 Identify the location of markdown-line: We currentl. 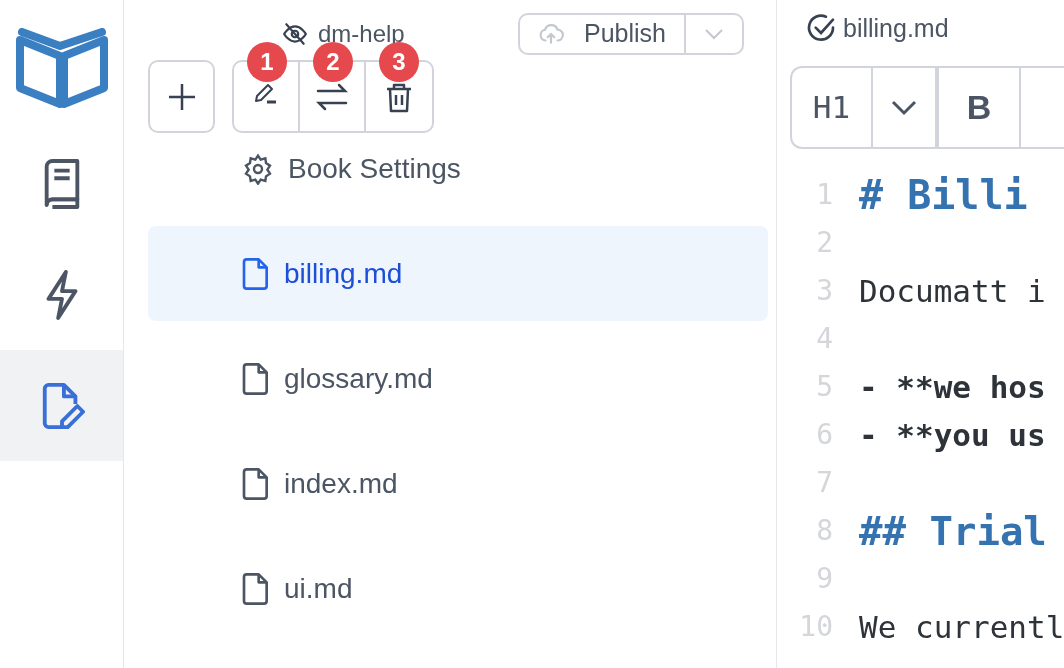
(961, 627).